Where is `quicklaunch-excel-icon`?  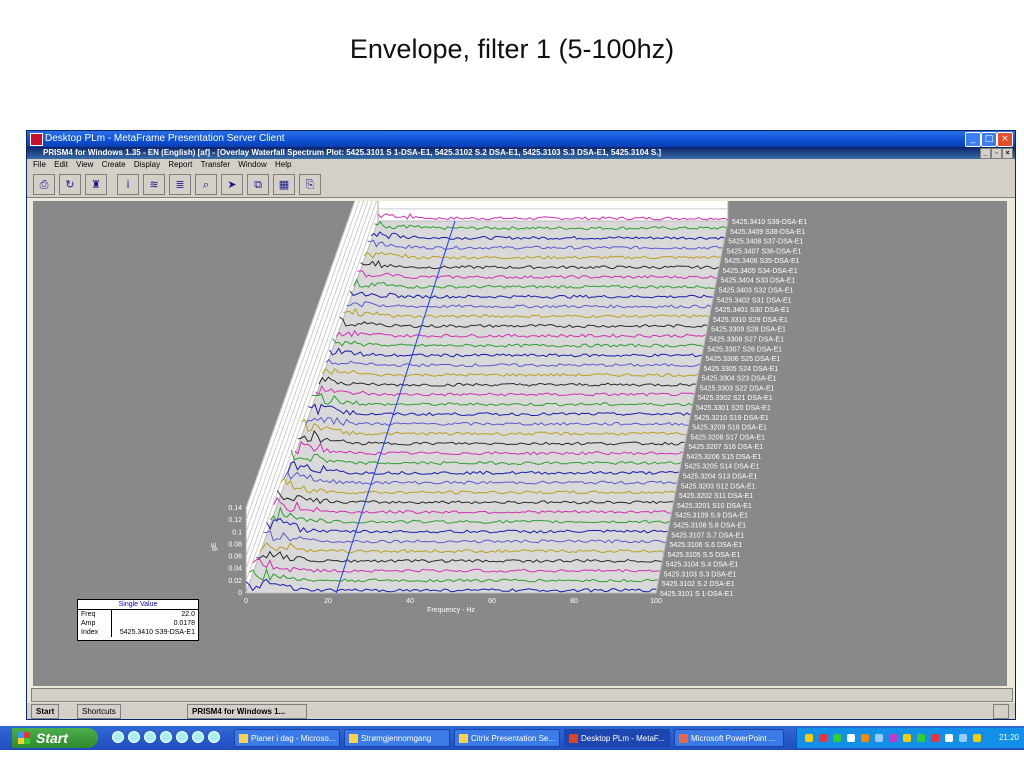 quicklaunch-excel-icon is located at coordinates (198, 737).